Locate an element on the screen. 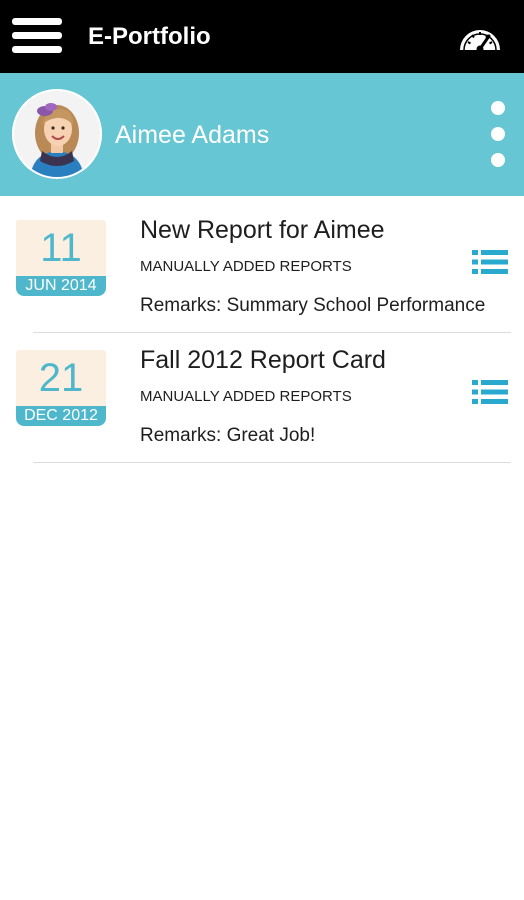 The image size is (524, 900). date-month-year: DEC 2012 is located at coordinates (61, 416).